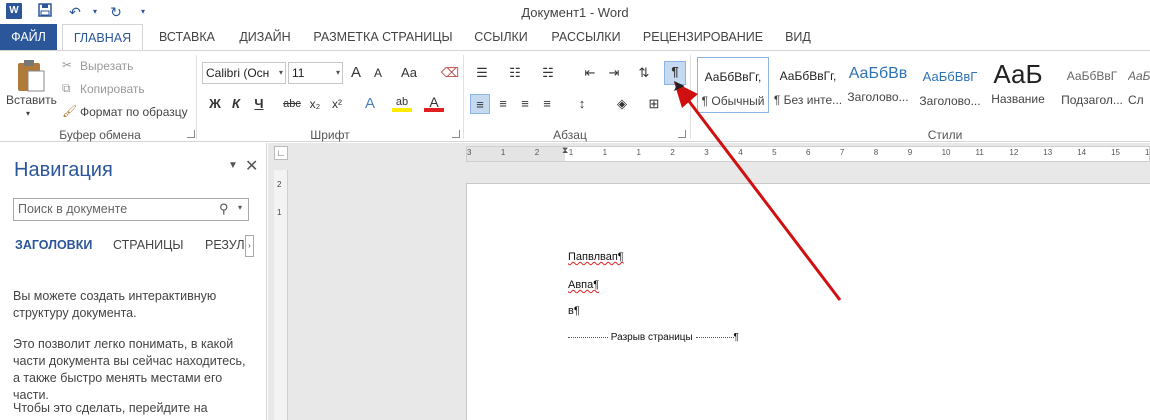 The image size is (1150, 420). What do you see at coordinates (644, 73) in the screenshot?
I see `sort-icon: ⇅` at bounding box center [644, 73].